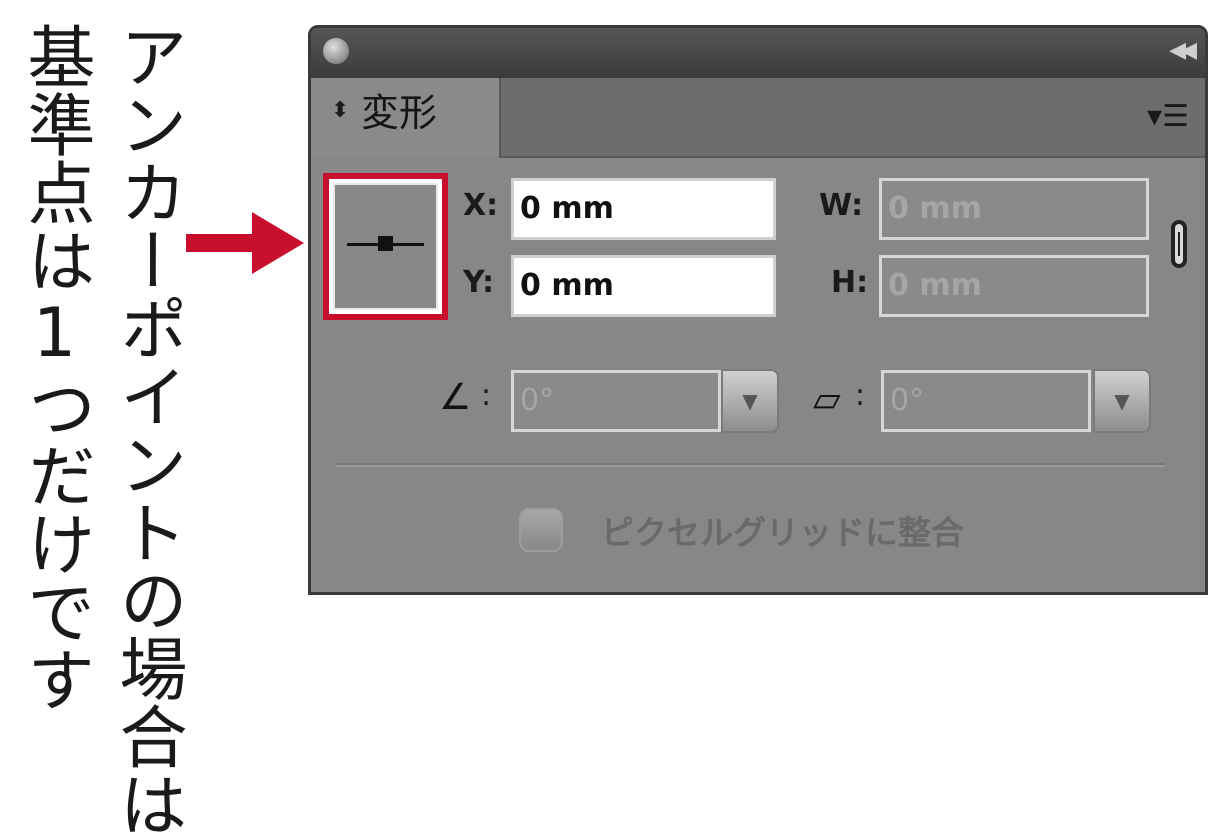  What do you see at coordinates (481, 205) in the screenshot?
I see `x-label: X:` at bounding box center [481, 205].